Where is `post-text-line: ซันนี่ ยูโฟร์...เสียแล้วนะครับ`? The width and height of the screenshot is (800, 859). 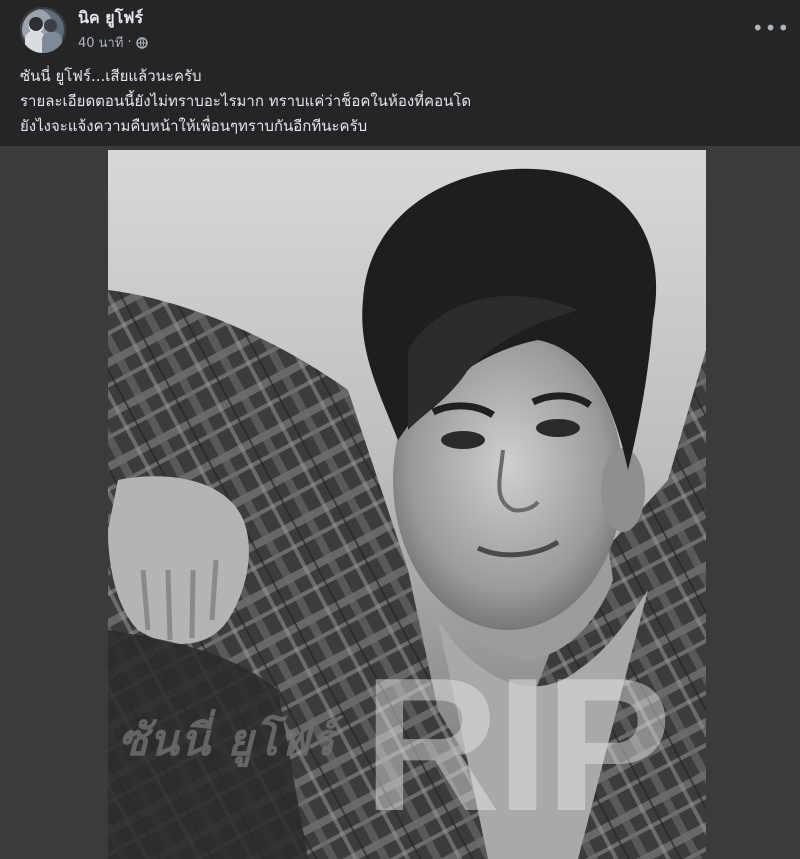 post-text-line: ซันนี่ ยูโฟร์...เสียแล้วนะครับ is located at coordinates (111, 76).